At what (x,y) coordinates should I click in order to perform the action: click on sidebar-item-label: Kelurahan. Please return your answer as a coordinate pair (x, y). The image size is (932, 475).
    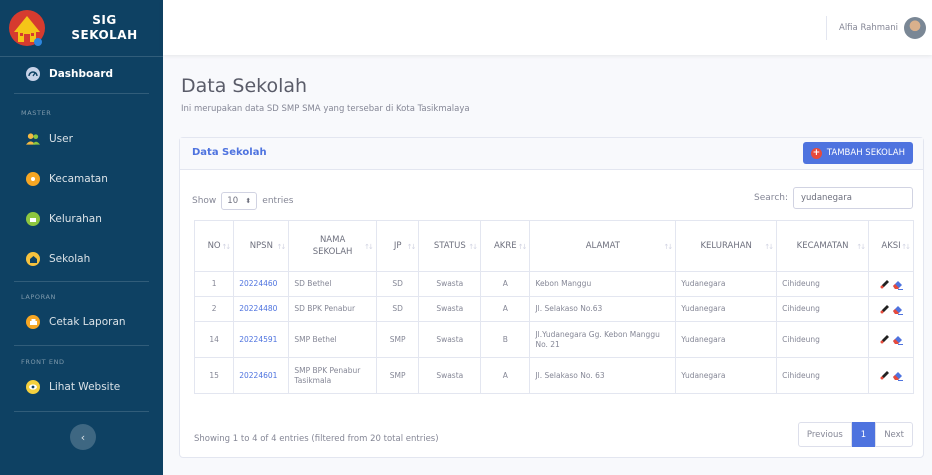
    Looking at the image, I should click on (75, 219).